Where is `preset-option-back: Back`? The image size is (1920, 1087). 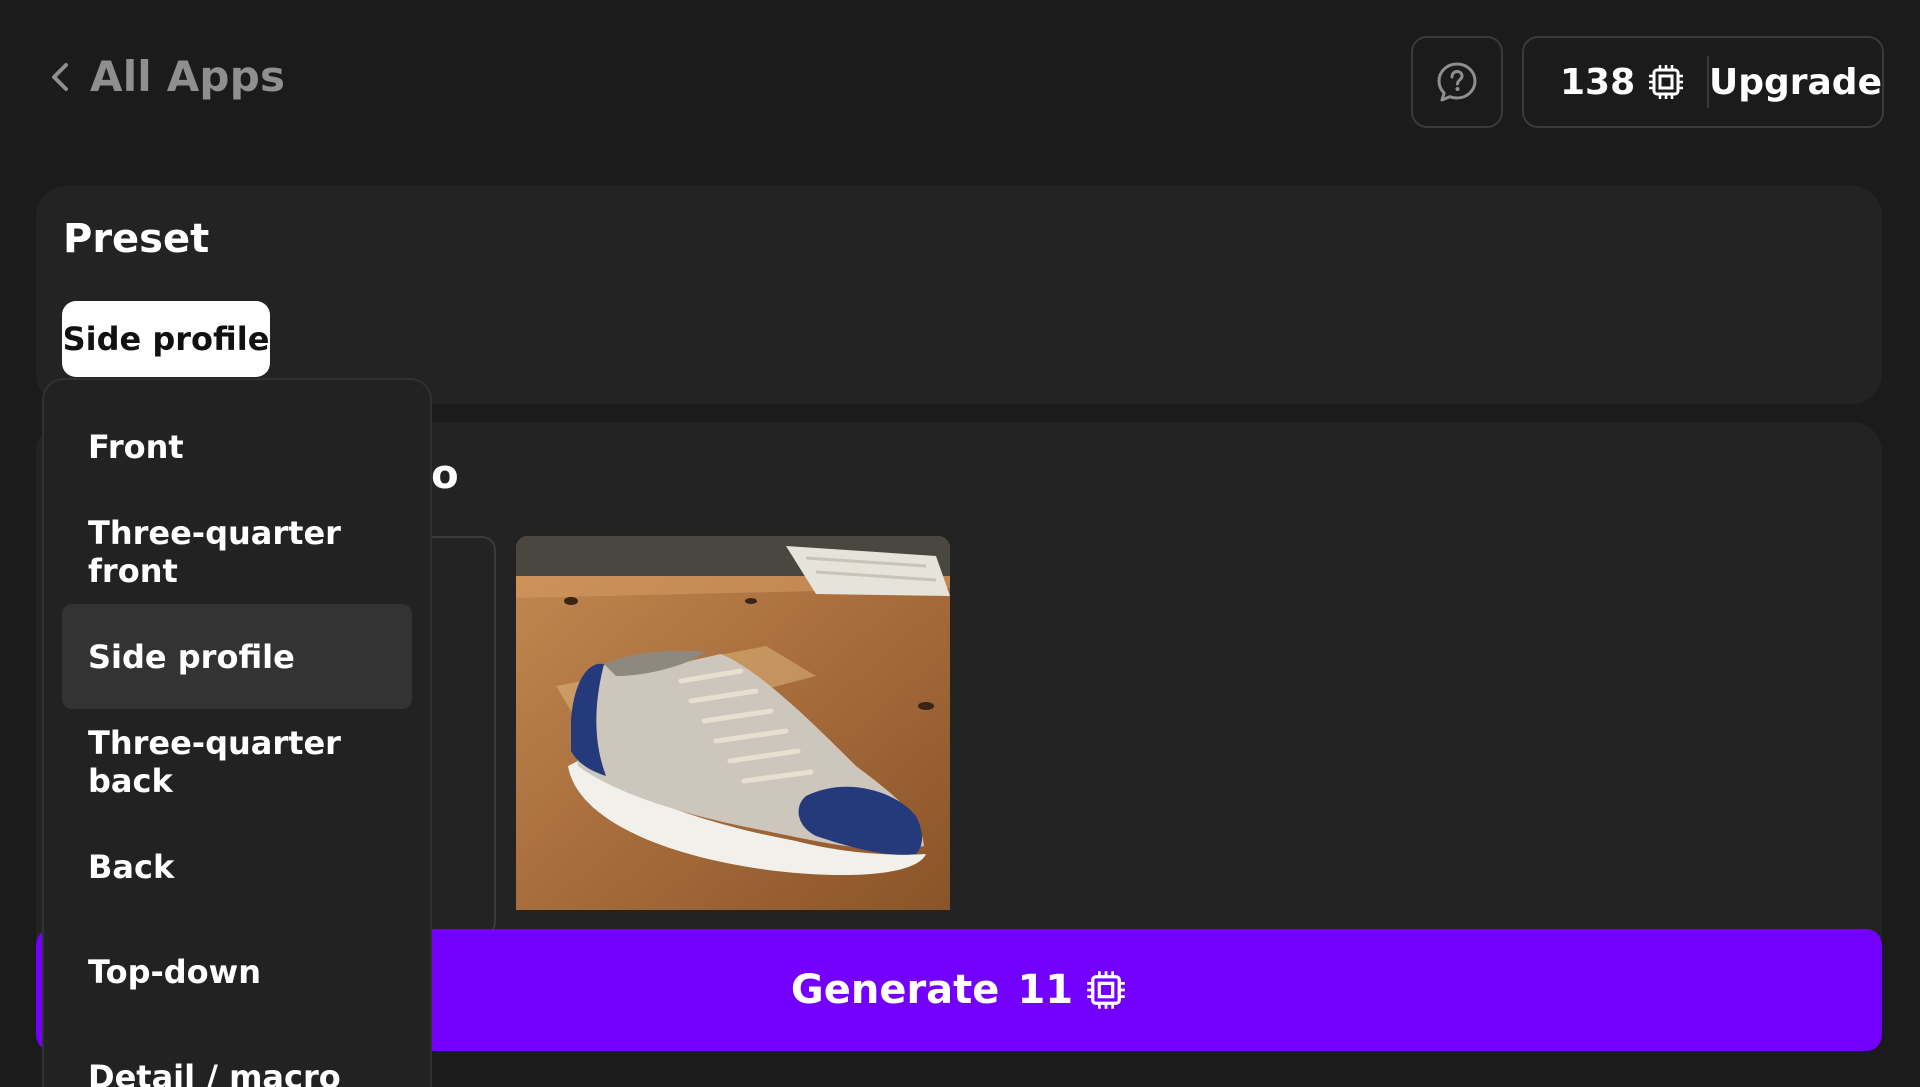 preset-option-back: Back is located at coordinates (237, 866).